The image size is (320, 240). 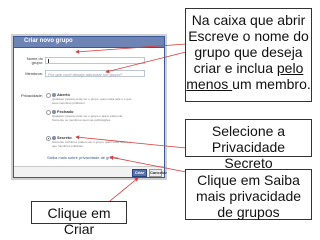 What do you see at coordinates (248, 36) in the screenshot?
I see `callout-line: Escreve o nome do` at bounding box center [248, 36].